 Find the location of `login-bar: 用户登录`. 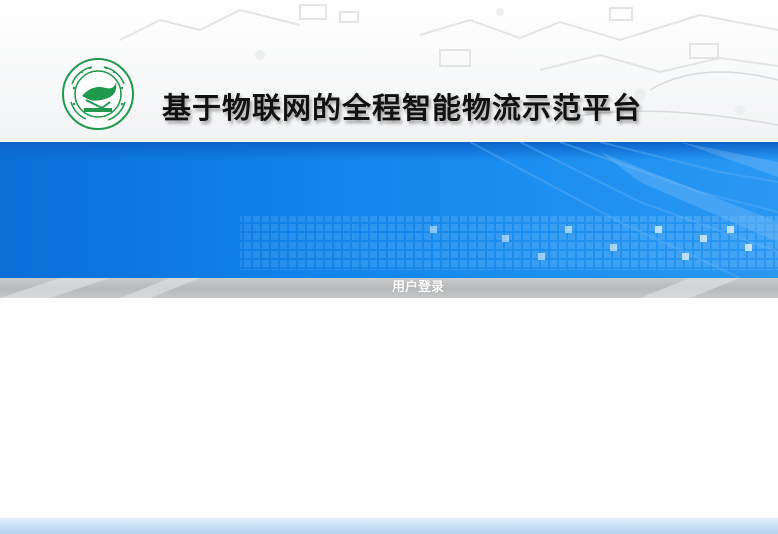

login-bar: 用户登录 is located at coordinates (389, 288).